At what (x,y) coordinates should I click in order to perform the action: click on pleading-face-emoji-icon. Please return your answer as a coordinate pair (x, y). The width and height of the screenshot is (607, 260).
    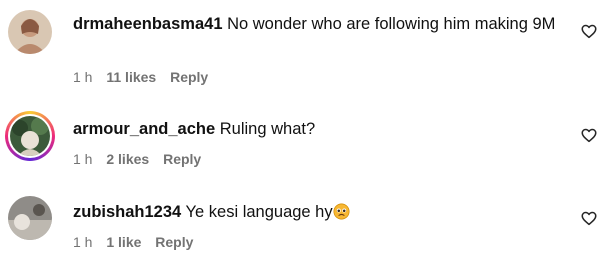
    Looking at the image, I should click on (341, 211).